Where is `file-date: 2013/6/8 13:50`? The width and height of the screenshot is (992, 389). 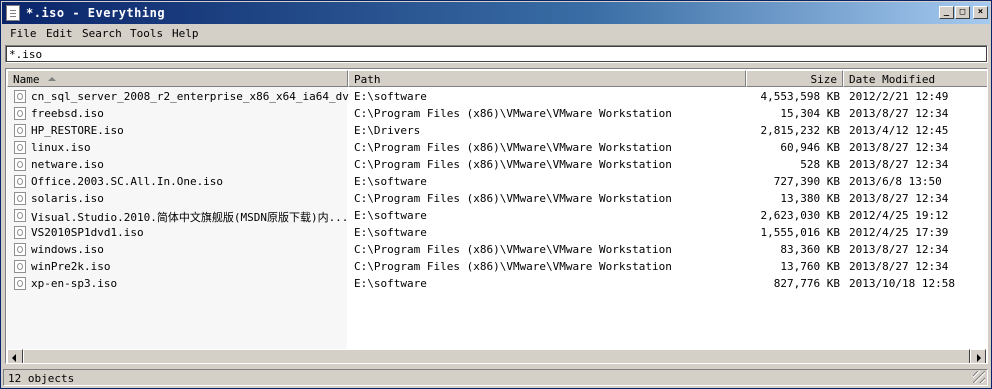
file-date: 2013/6/8 13:50 is located at coordinates (895, 181).